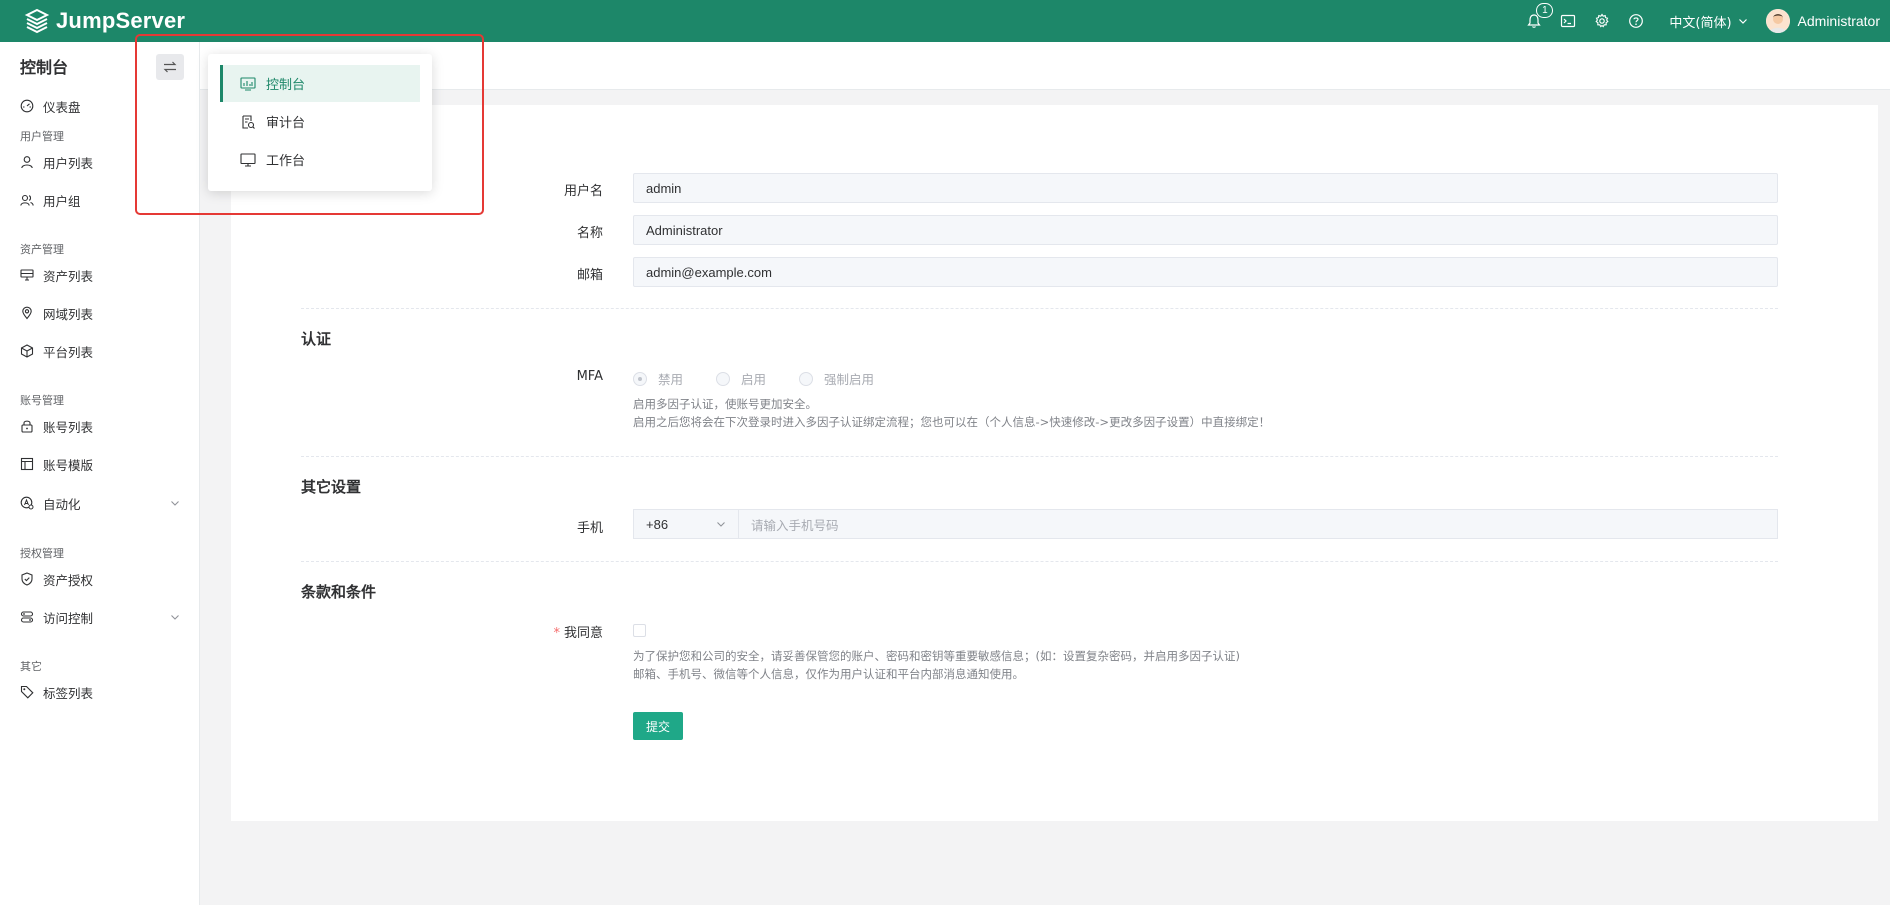 The height and width of the screenshot is (905, 1890). Describe the element at coordinates (100, 106) in the screenshot. I see `sidebar-item-dashboard: 仪表盘` at that location.